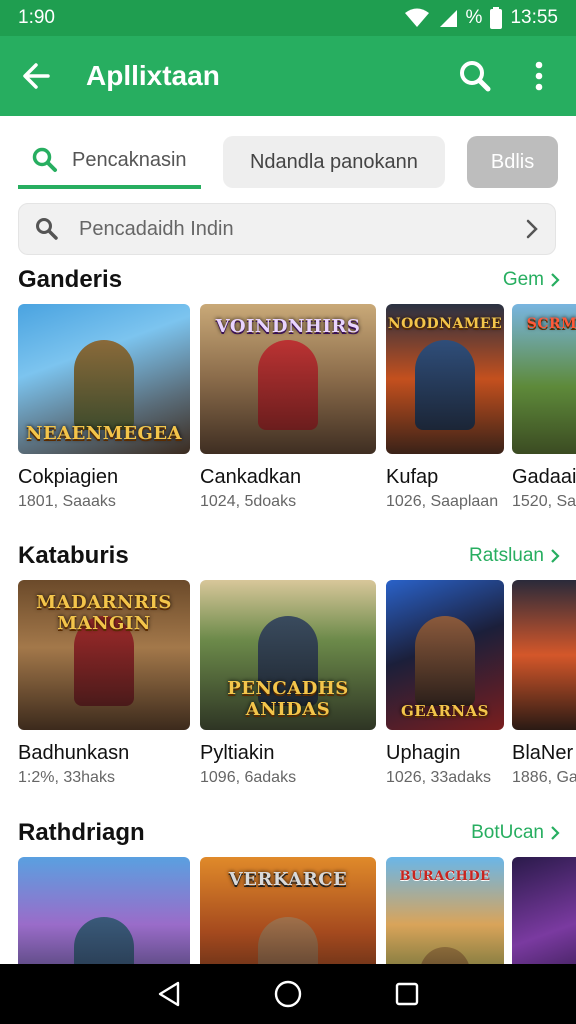 The width and height of the screenshot is (576, 1024). I want to click on game-name: Kufap, so click(412, 477).